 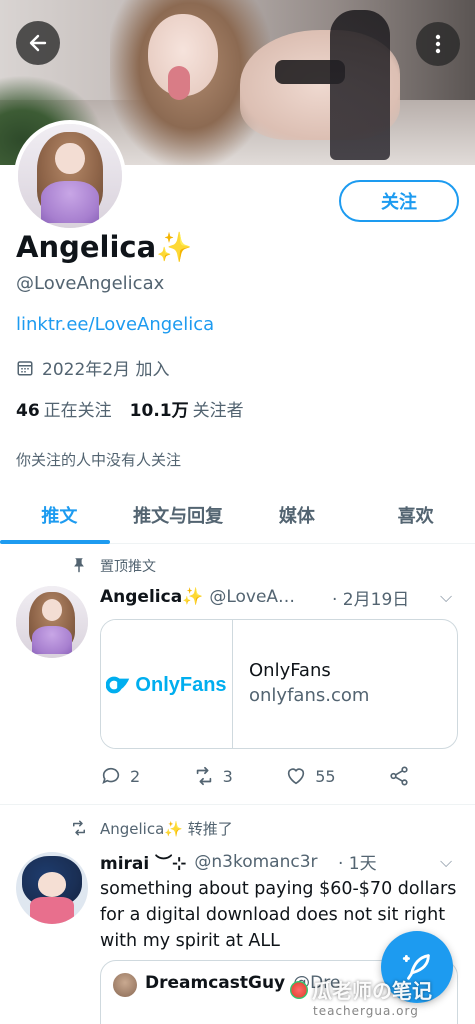 What do you see at coordinates (309, 695) in the screenshot?
I see `card-domain: onlyfans.com` at bounding box center [309, 695].